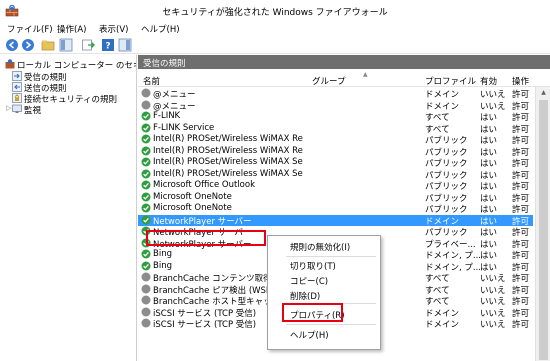 The width and height of the screenshot is (550, 361). Describe the element at coordinates (151, 81) in the screenshot. I see `column-name: 名前` at that location.